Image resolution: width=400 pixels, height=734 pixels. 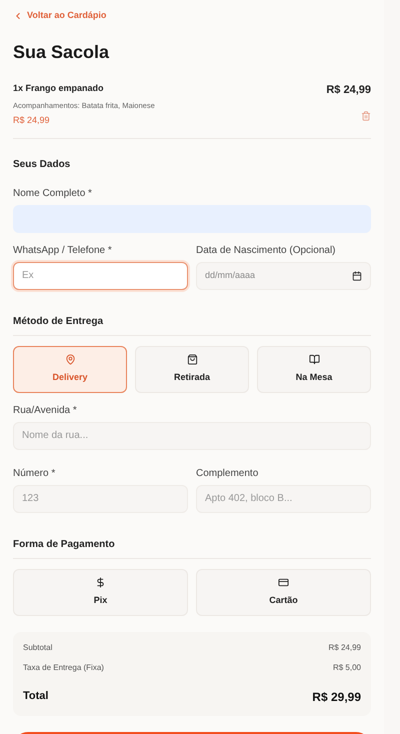 I want to click on total-label: Total, so click(x=35, y=696).